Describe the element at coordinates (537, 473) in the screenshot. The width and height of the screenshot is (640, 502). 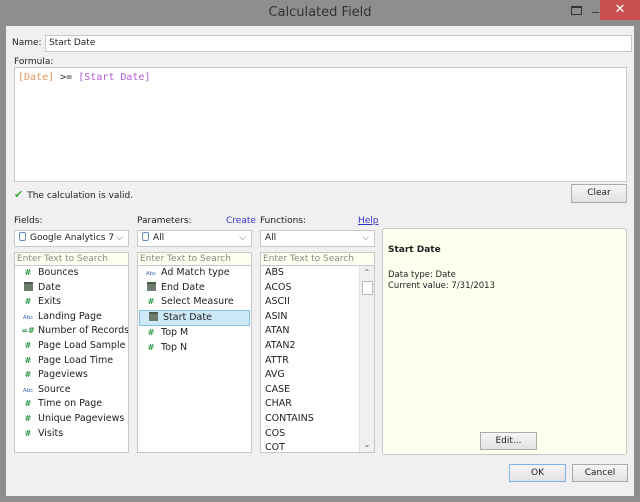
I see `ok-button: OK` at that location.